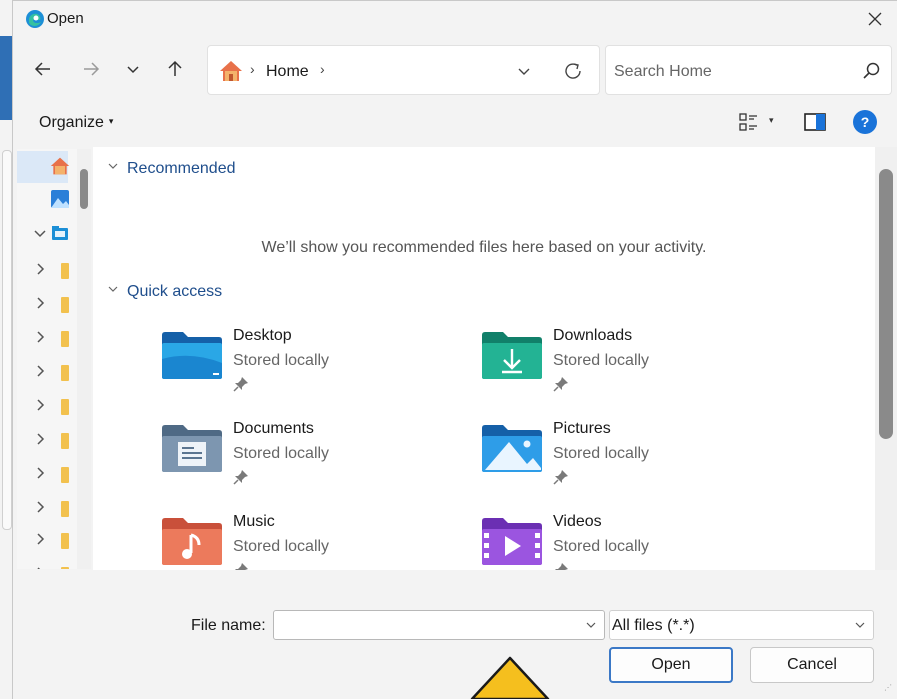 The image size is (897, 699). Describe the element at coordinates (890, 691) in the screenshot. I see `resize-grip-icon: ⋰` at that location.